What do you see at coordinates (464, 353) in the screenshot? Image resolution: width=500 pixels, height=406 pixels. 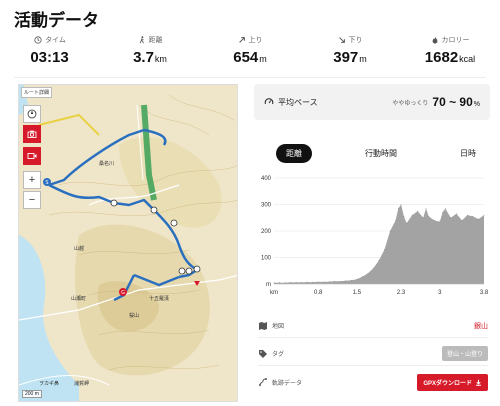 I see `tag-chip: 登山・山登り` at bounding box center [464, 353].